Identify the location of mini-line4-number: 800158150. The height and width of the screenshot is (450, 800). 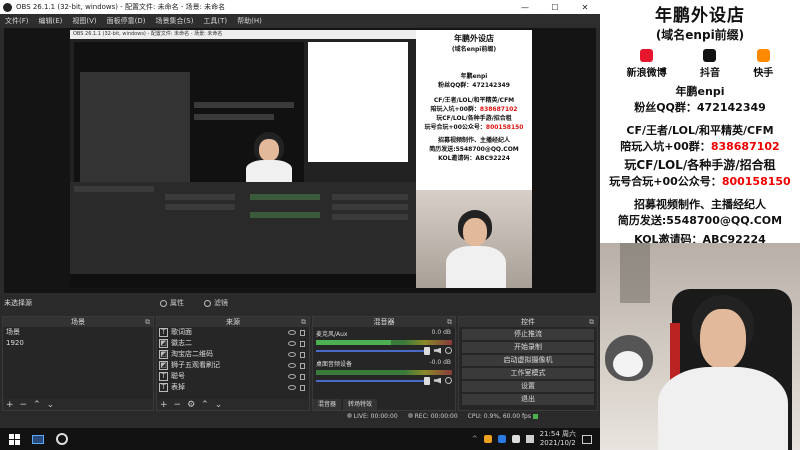
(504, 127).